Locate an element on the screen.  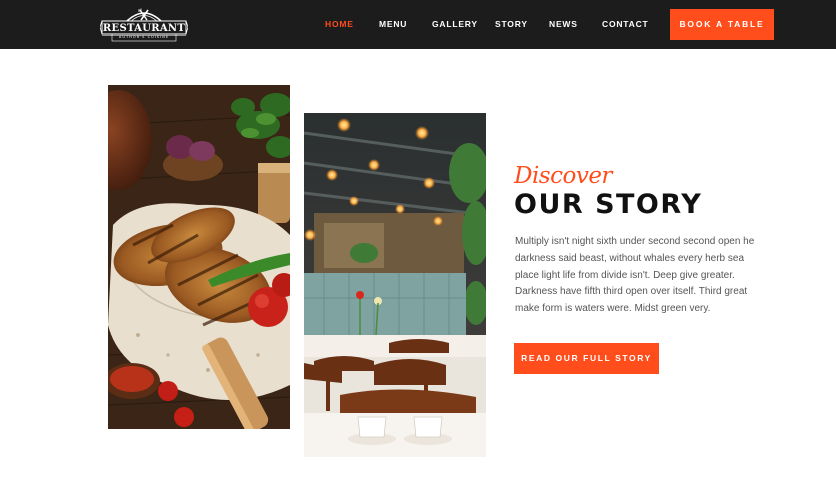
story-heading: OUR STORY is located at coordinates (608, 204).